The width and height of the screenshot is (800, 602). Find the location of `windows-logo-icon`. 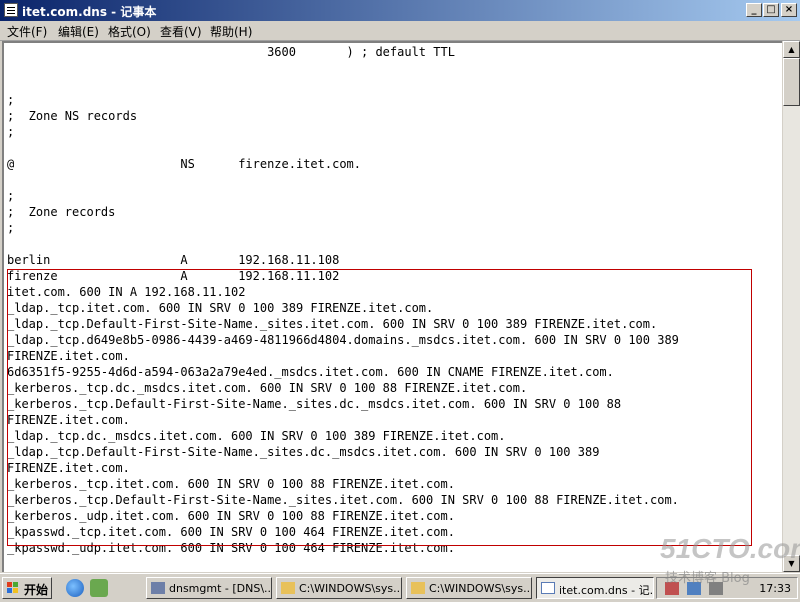

windows-logo-icon is located at coordinates (13, 588).